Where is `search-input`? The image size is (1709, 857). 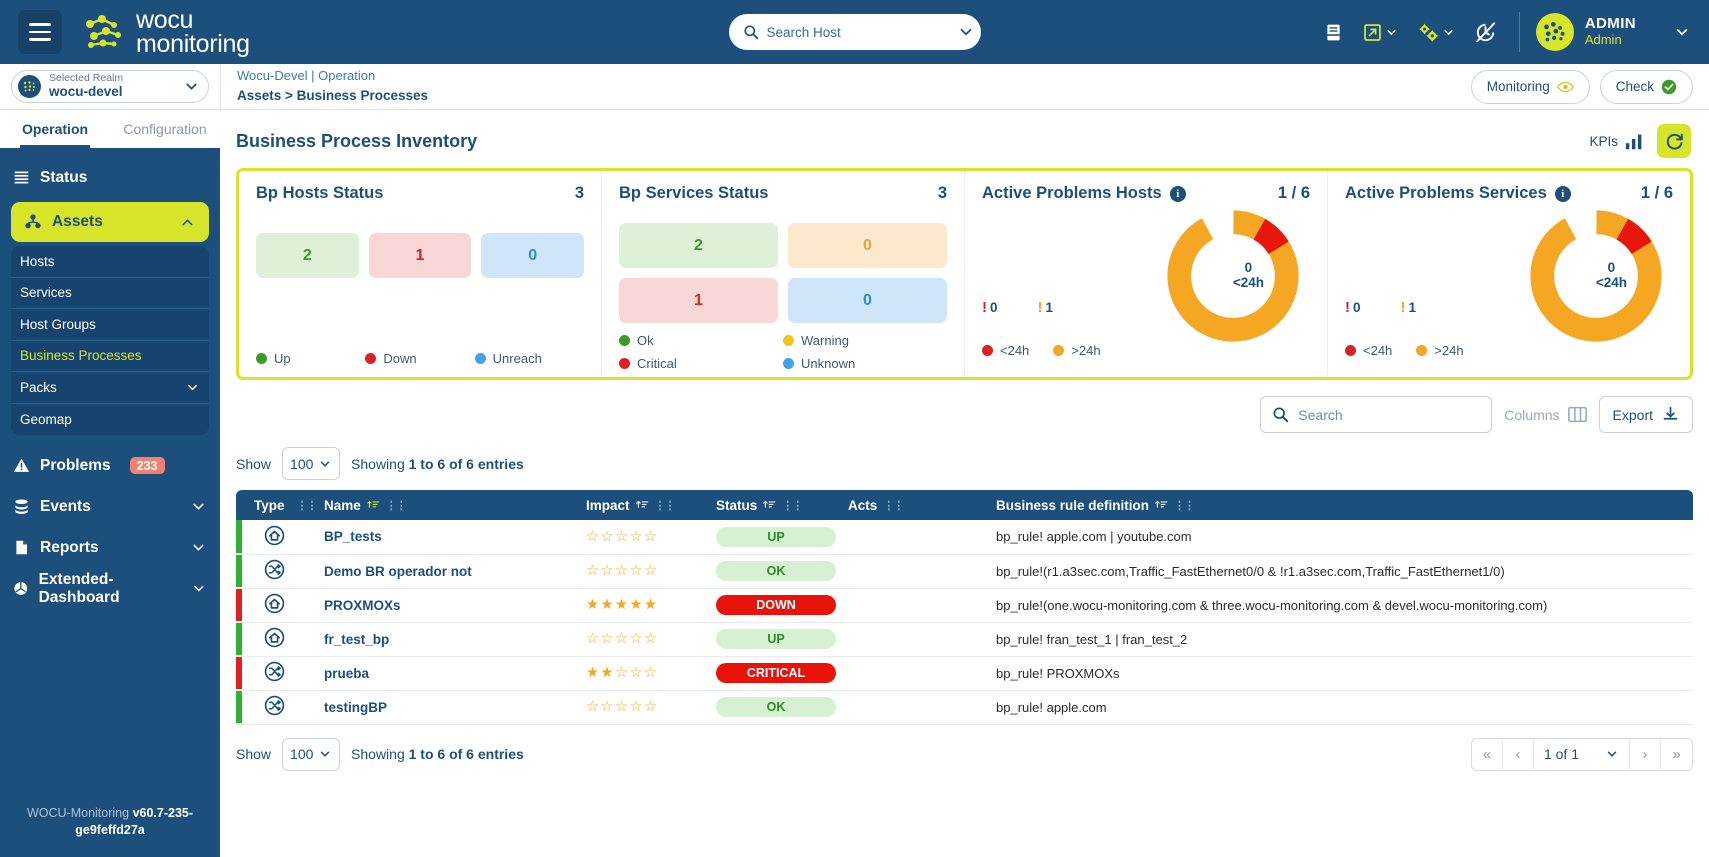
search-input is located at coordinates (857, 32).